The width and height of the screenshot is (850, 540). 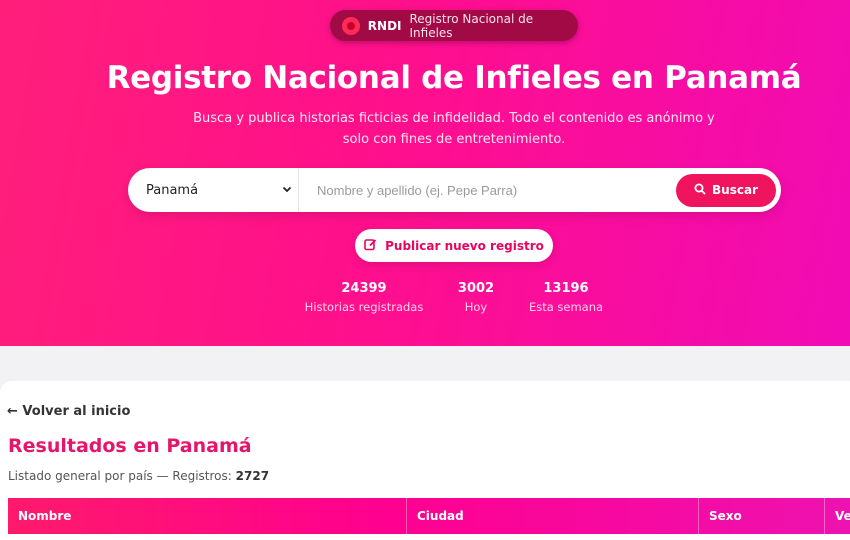 What do you see at coordinates (476, 288) in the screenshot?
I see `stat-today-value: 3002` at bounding box center [476, 288].